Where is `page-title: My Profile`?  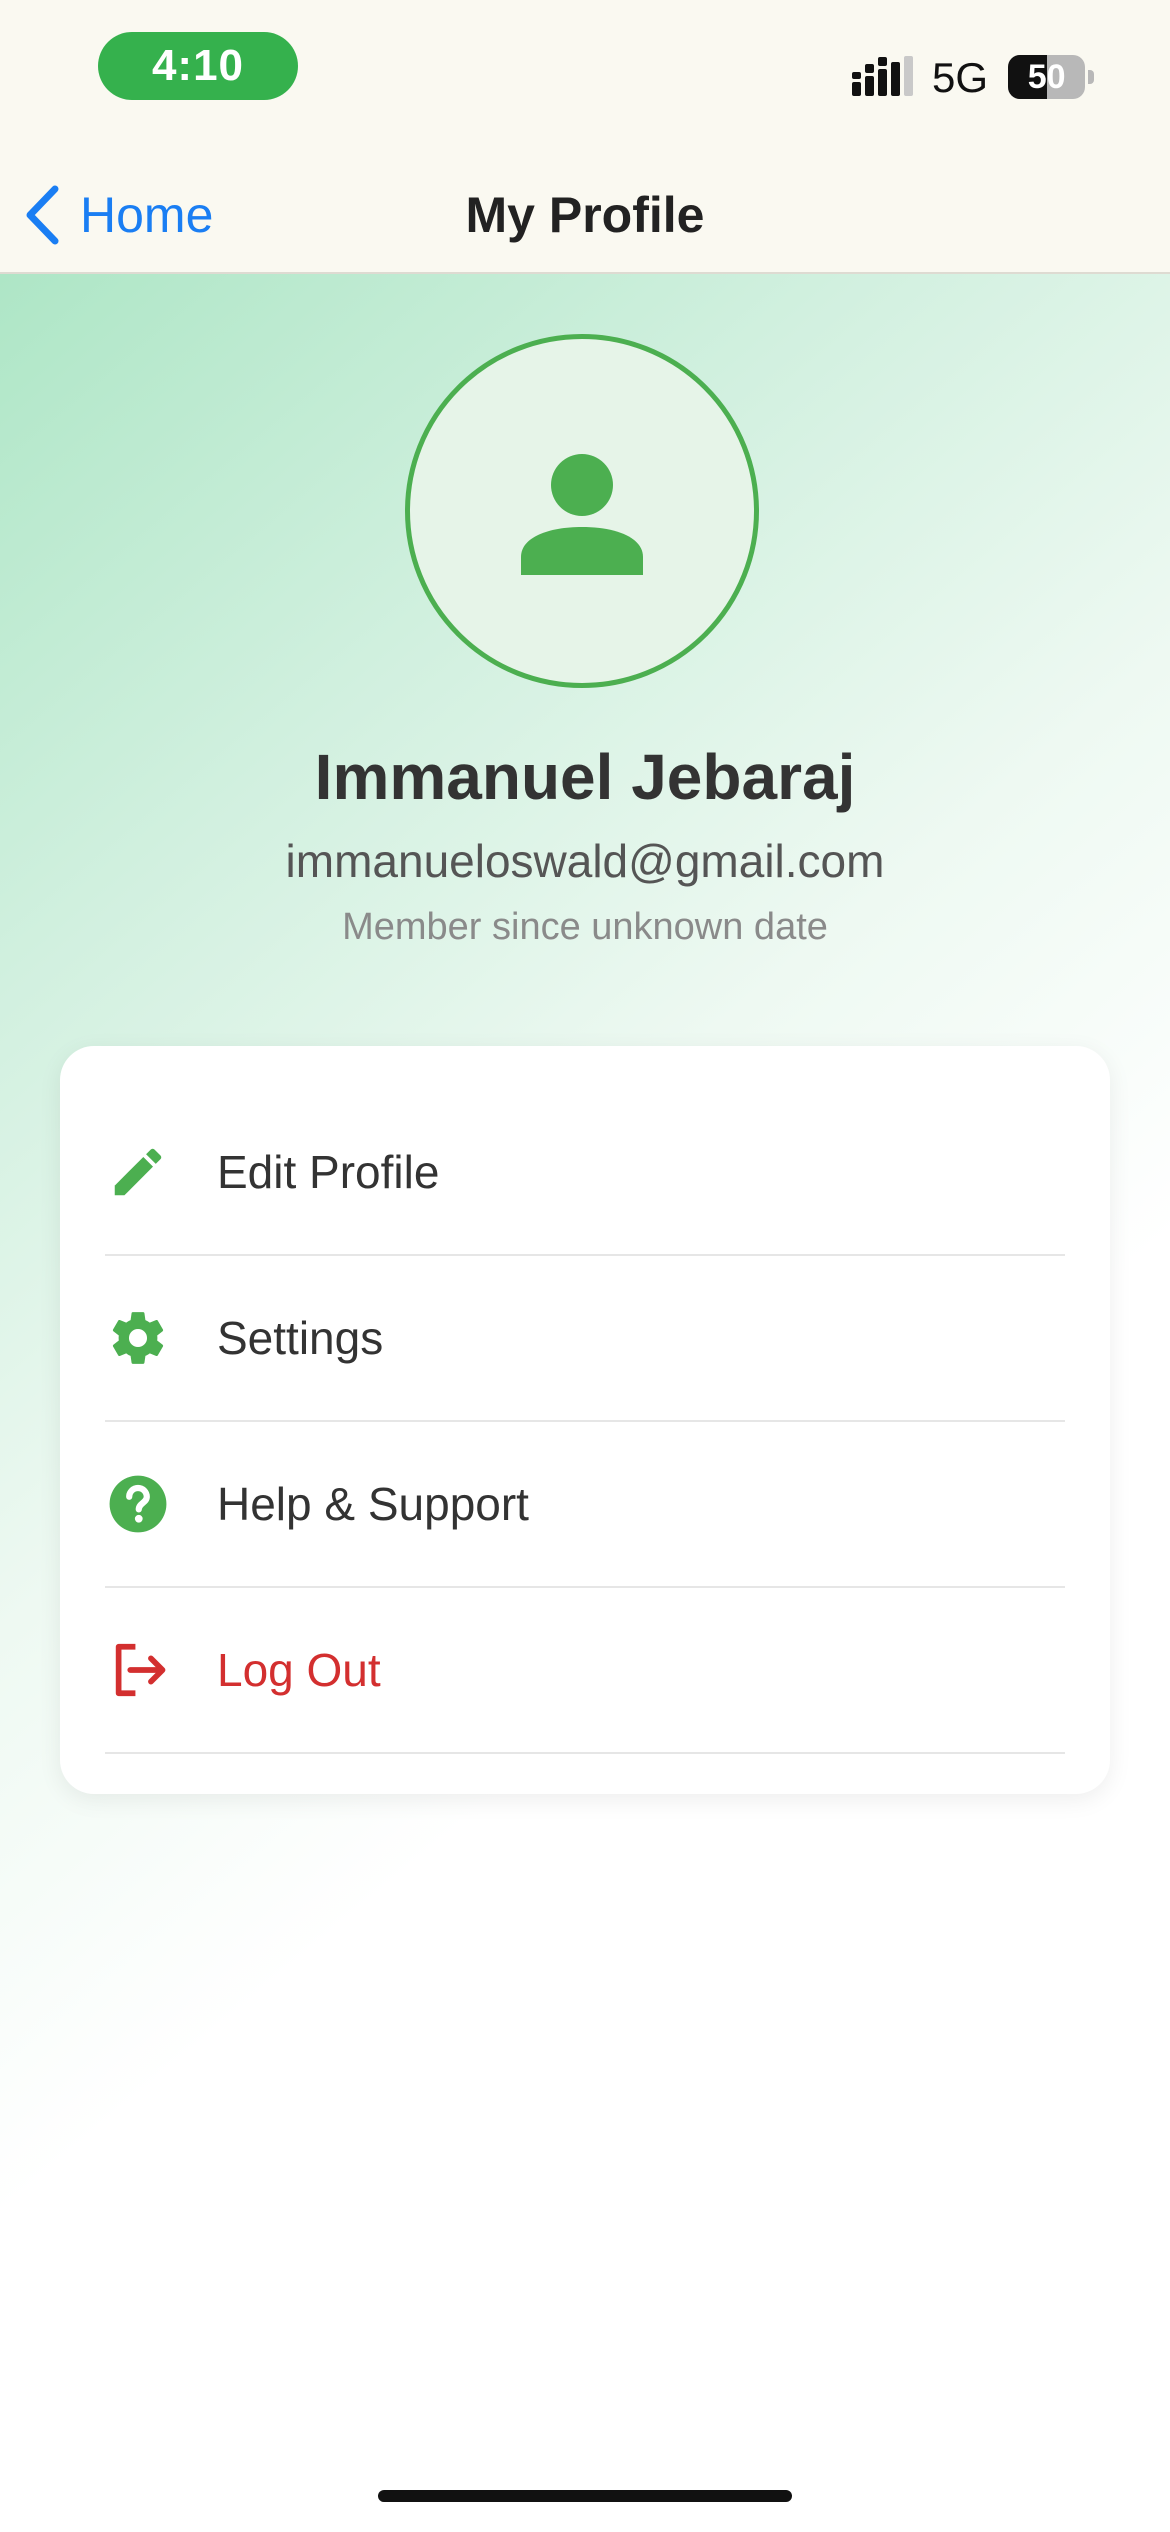 page-title: My Profile is located at coordinates (585, 215).